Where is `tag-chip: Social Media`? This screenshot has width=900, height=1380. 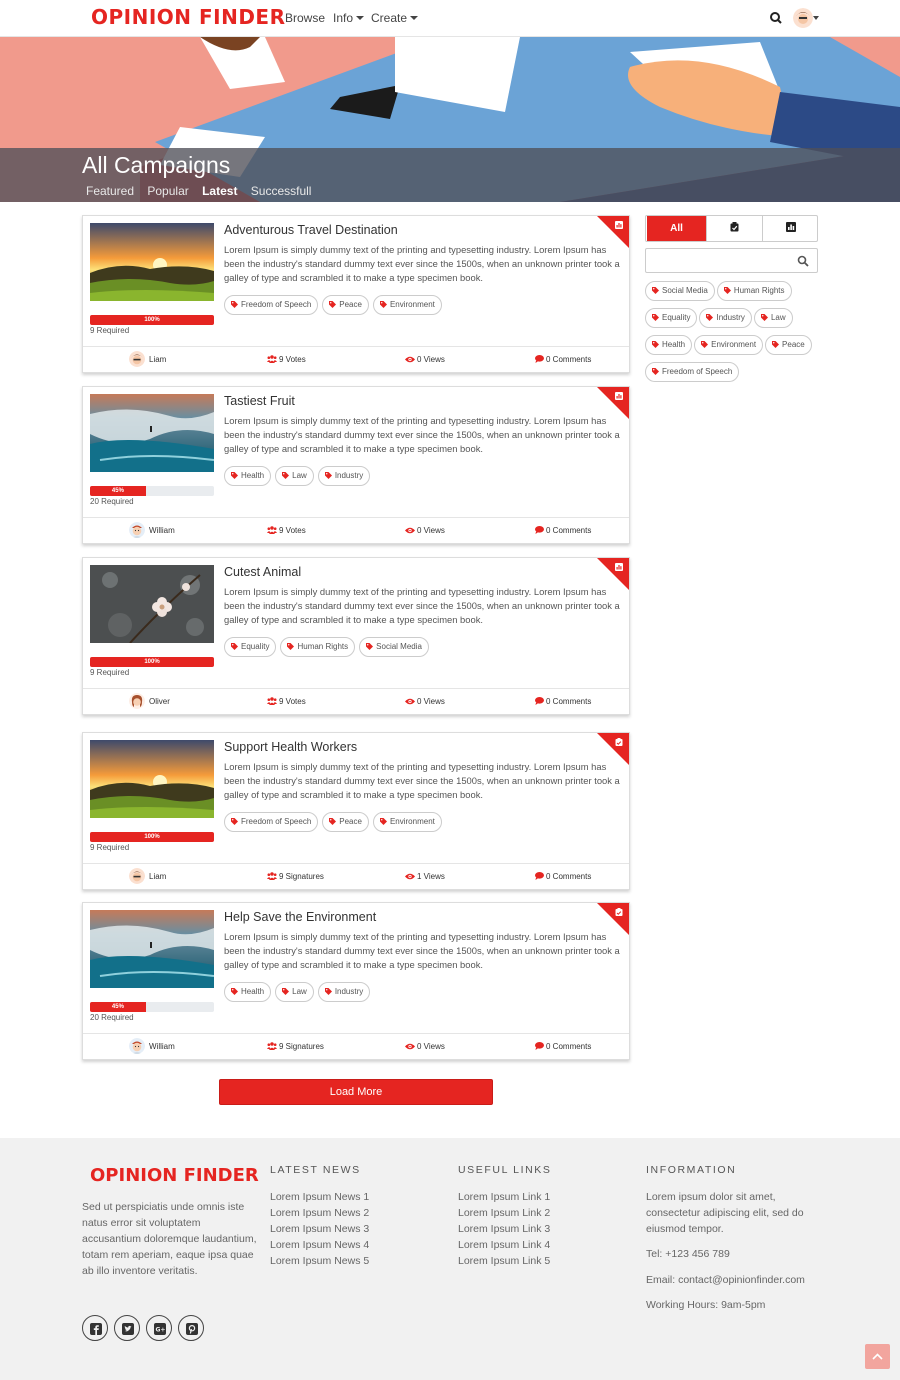 tag-chip: Social Media is located at coordinates (394, 647).